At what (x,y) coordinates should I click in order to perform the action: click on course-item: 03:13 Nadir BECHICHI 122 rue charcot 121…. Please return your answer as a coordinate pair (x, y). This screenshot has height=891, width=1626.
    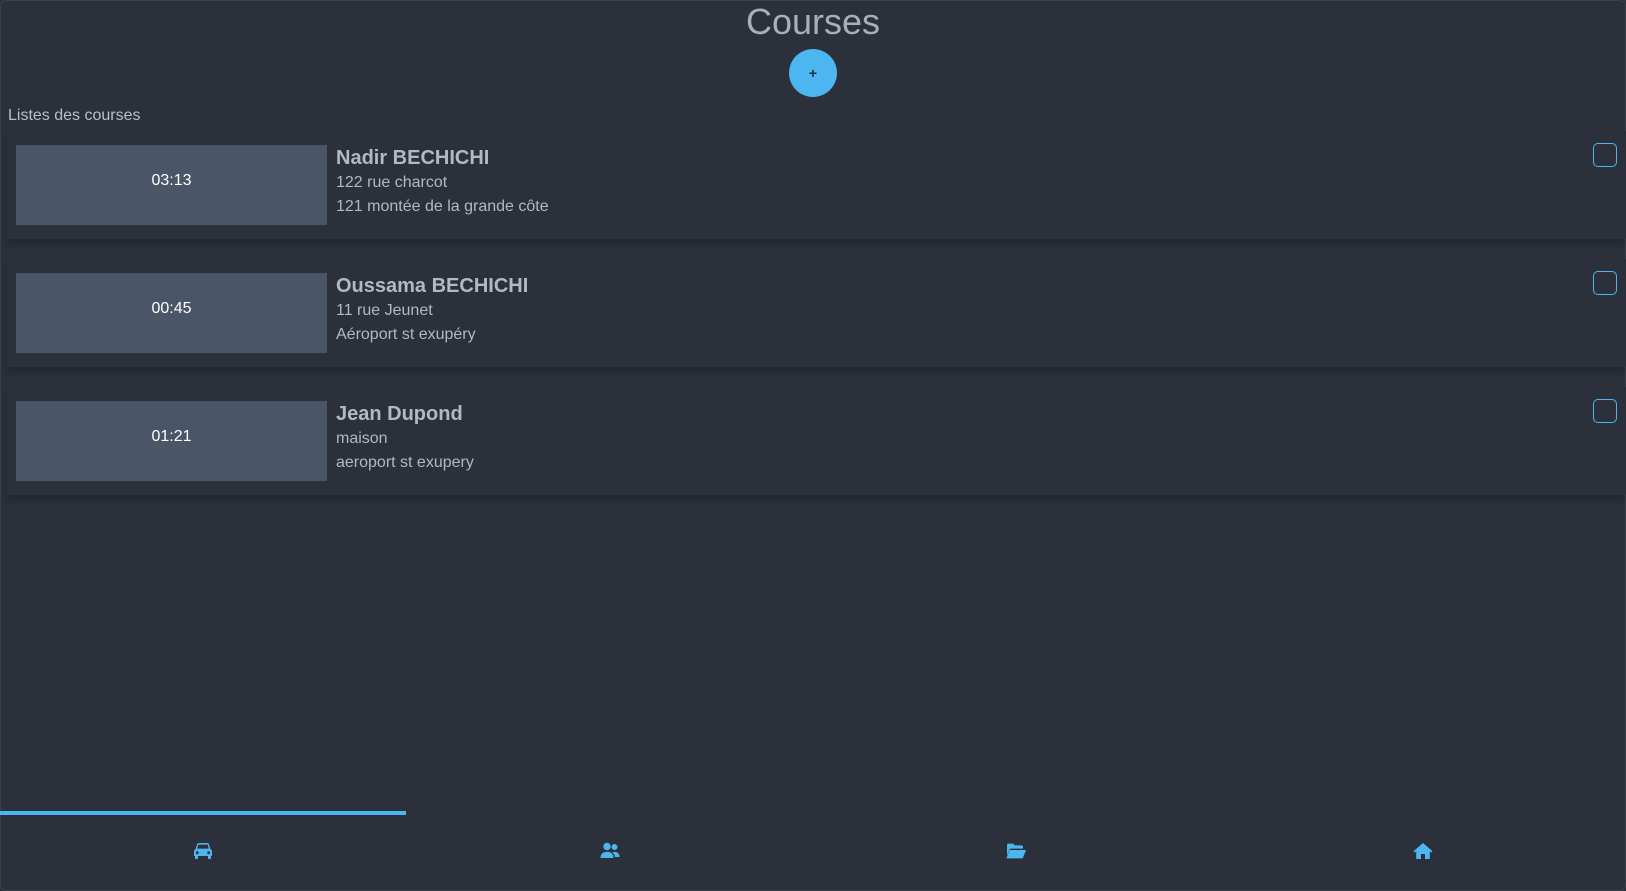
    Looking at the image, I should click on (816, 185).